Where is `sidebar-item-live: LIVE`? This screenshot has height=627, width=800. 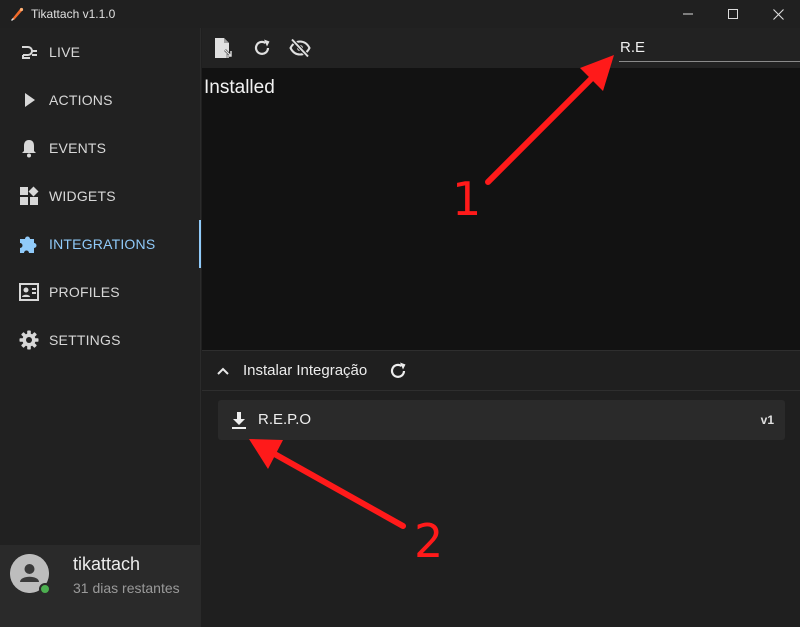
sidebar-item-live: LIVE is located at coordinates (100, 52).